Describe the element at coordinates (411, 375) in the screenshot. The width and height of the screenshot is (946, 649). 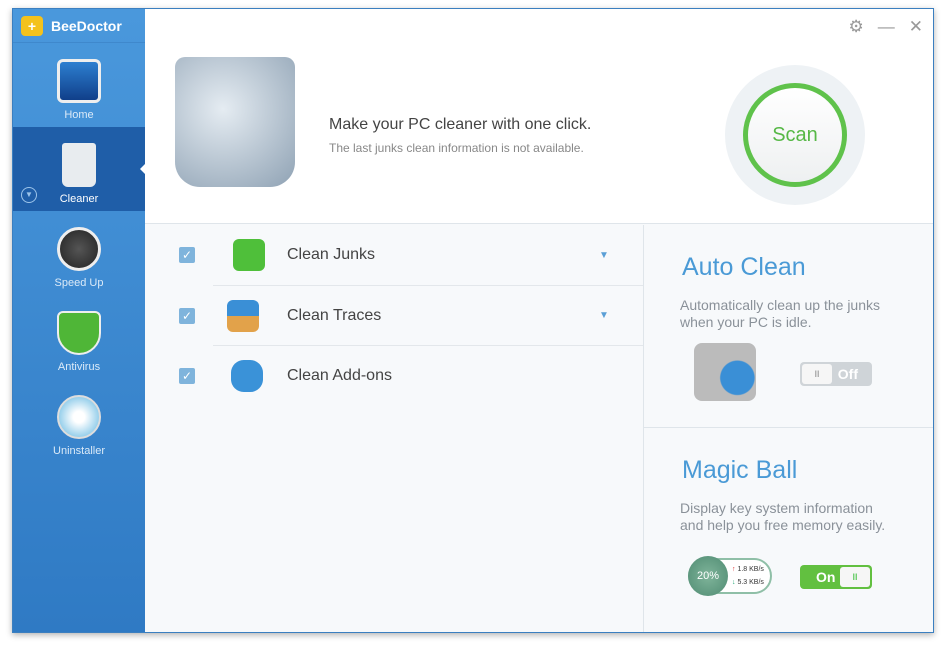
I see `list-item: ✓ Clean Add-ons` at that location.